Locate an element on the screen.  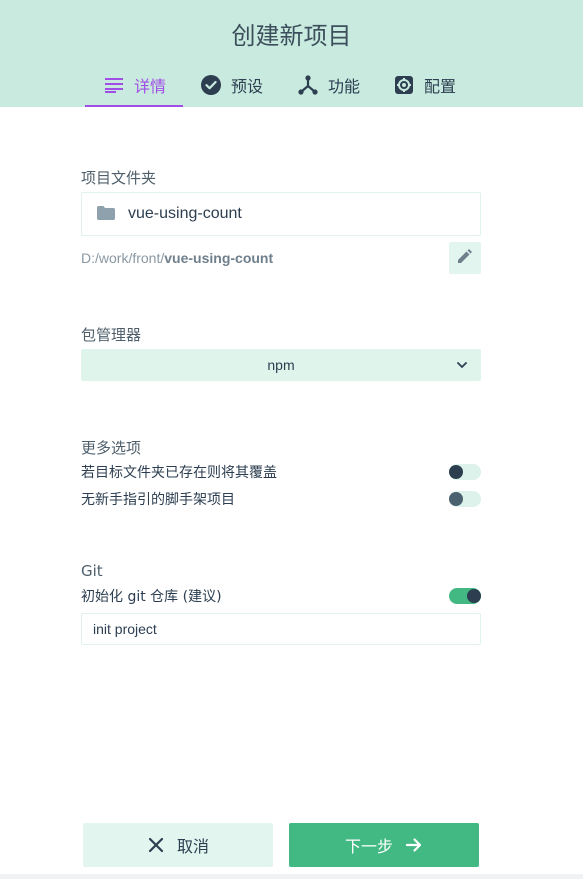
folder-name-field: vue-using-count is located at coordinates (281, 214).